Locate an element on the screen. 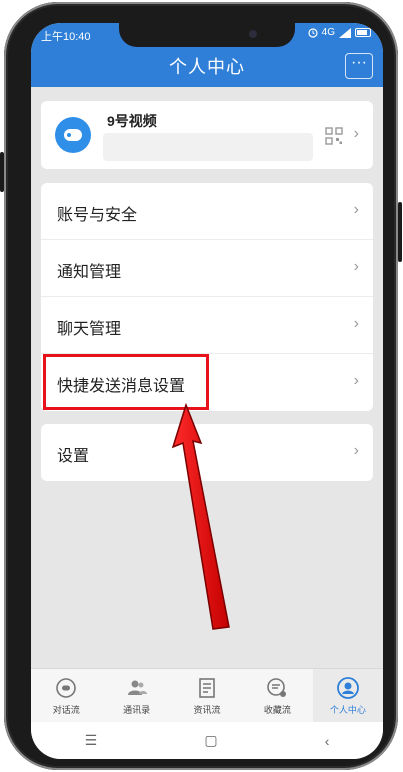 The image size is (403, 772). volume-button is located at coordinates (2, 172).